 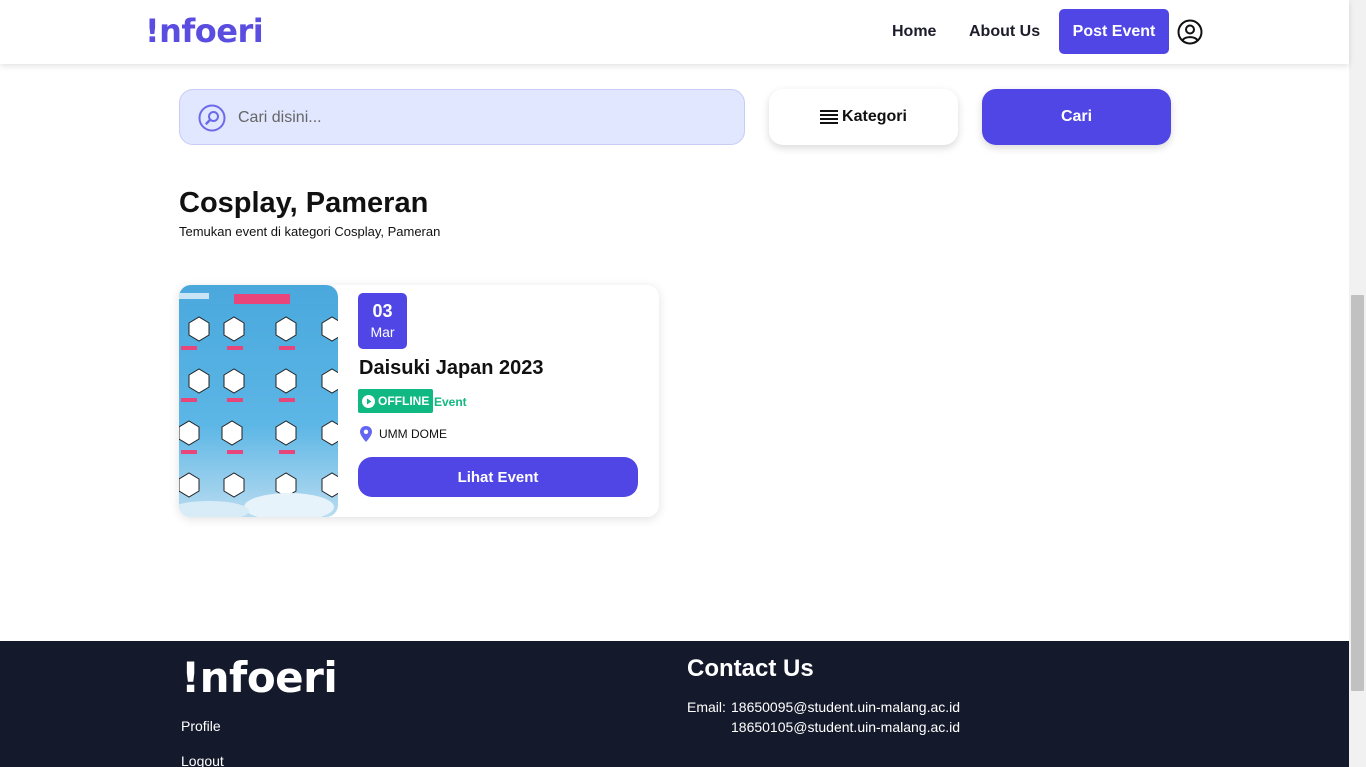 What do you see at coordinates (259, 677) in the screenshot?
I see `footer-logo: !nfoeri` at bounding box center [259, 677].